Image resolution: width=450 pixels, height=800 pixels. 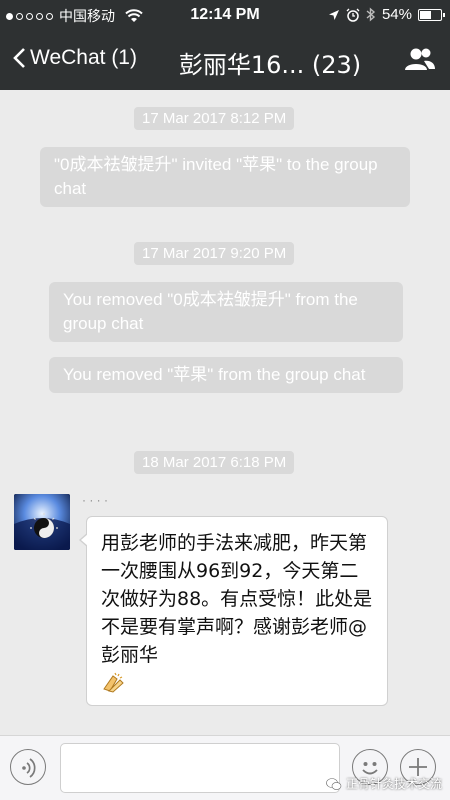 What do you see at coordinates (431, 14) in the screenshot?
I see `battery-icon` at bounding box center [431, 14].